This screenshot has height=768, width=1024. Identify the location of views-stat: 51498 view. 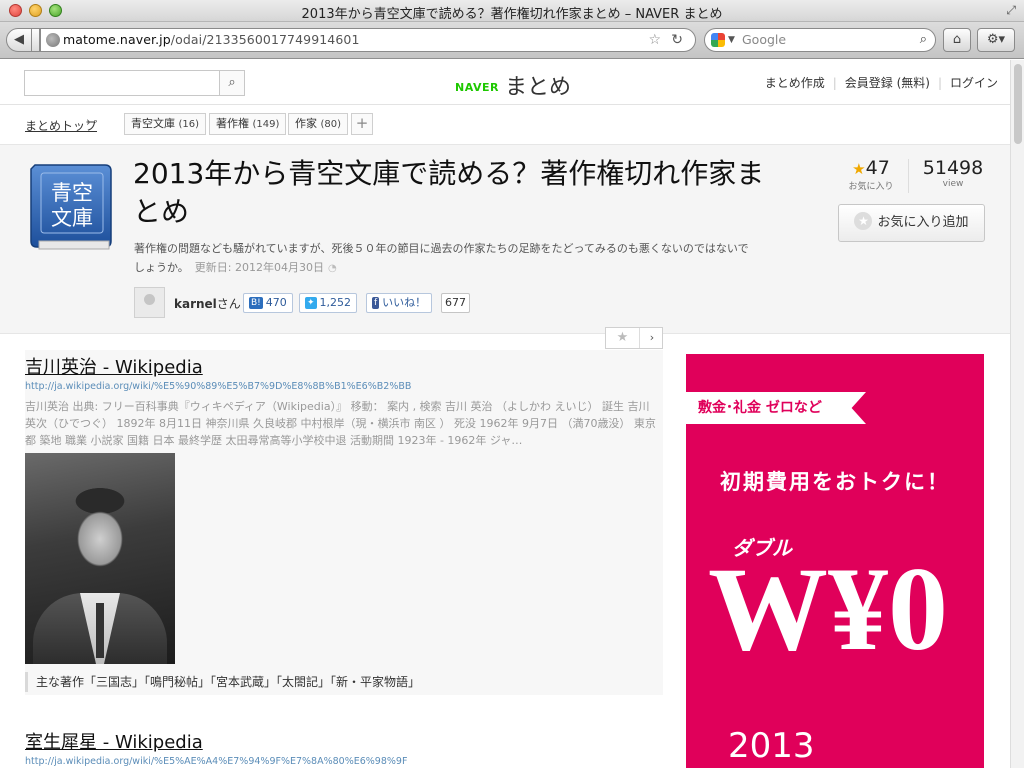
(953, 173).